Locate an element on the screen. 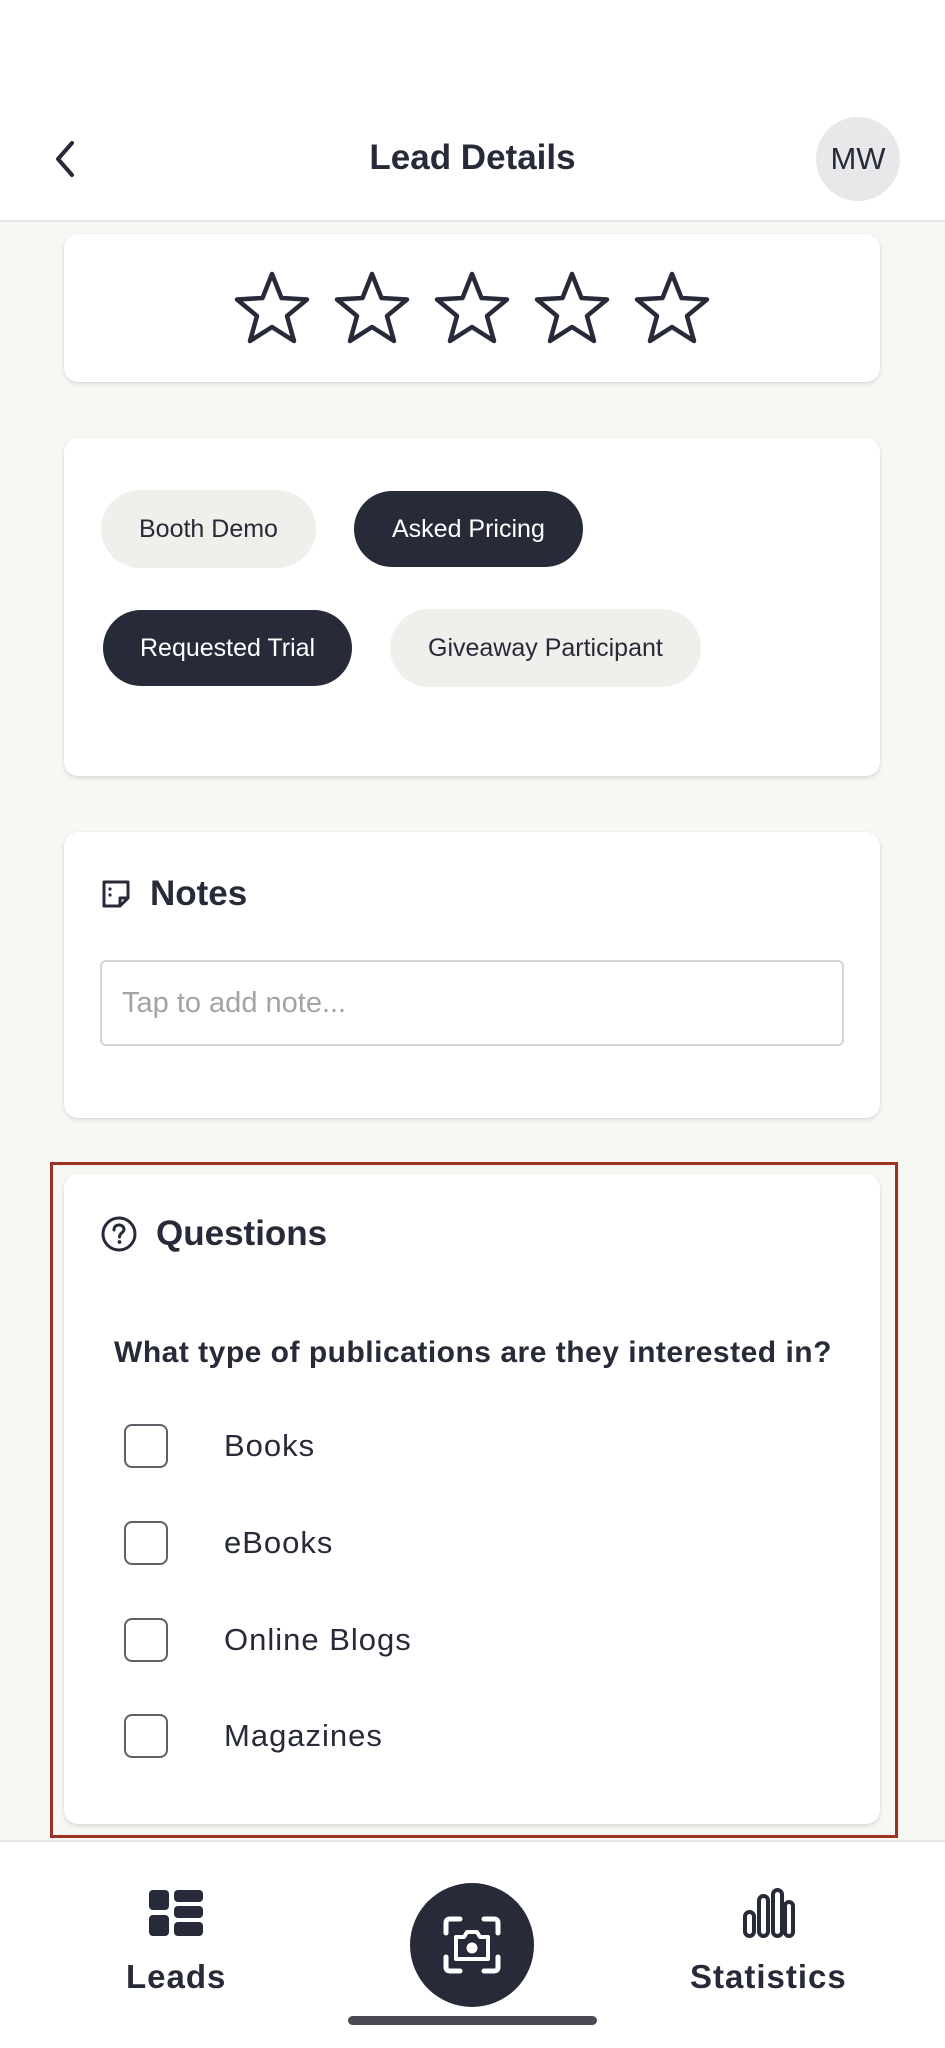 Image resolution: width=945 pixels, height=2048 pixels. option-label: Books is located at coordinates (270, 1445).